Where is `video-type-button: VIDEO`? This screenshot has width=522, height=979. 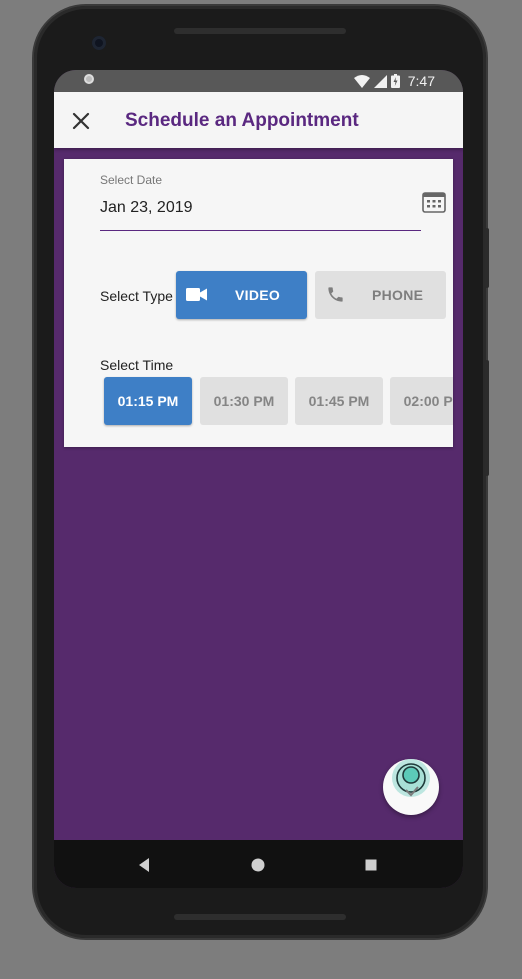 video-type-button: VIDEO is located at coordinates (241, 295).